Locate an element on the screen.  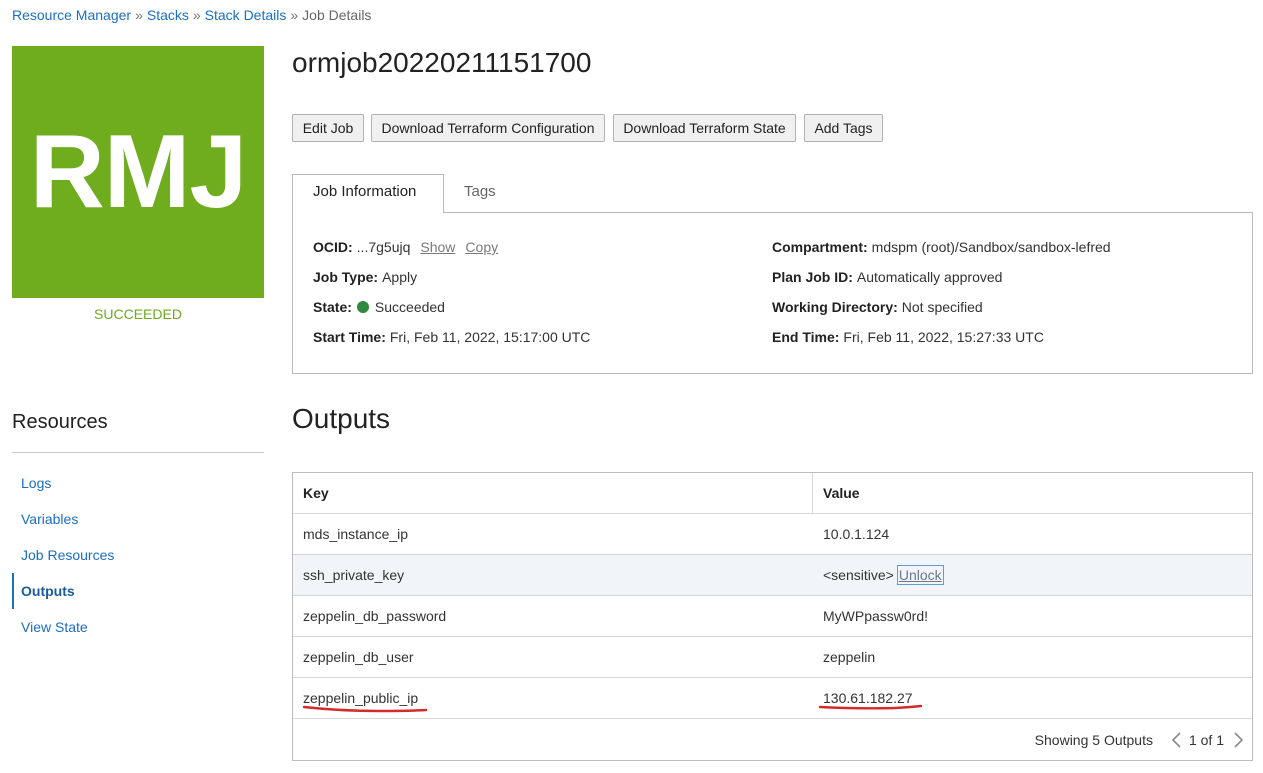
job-status-label: SUCCEEDED is located at coordinates (138, 314).